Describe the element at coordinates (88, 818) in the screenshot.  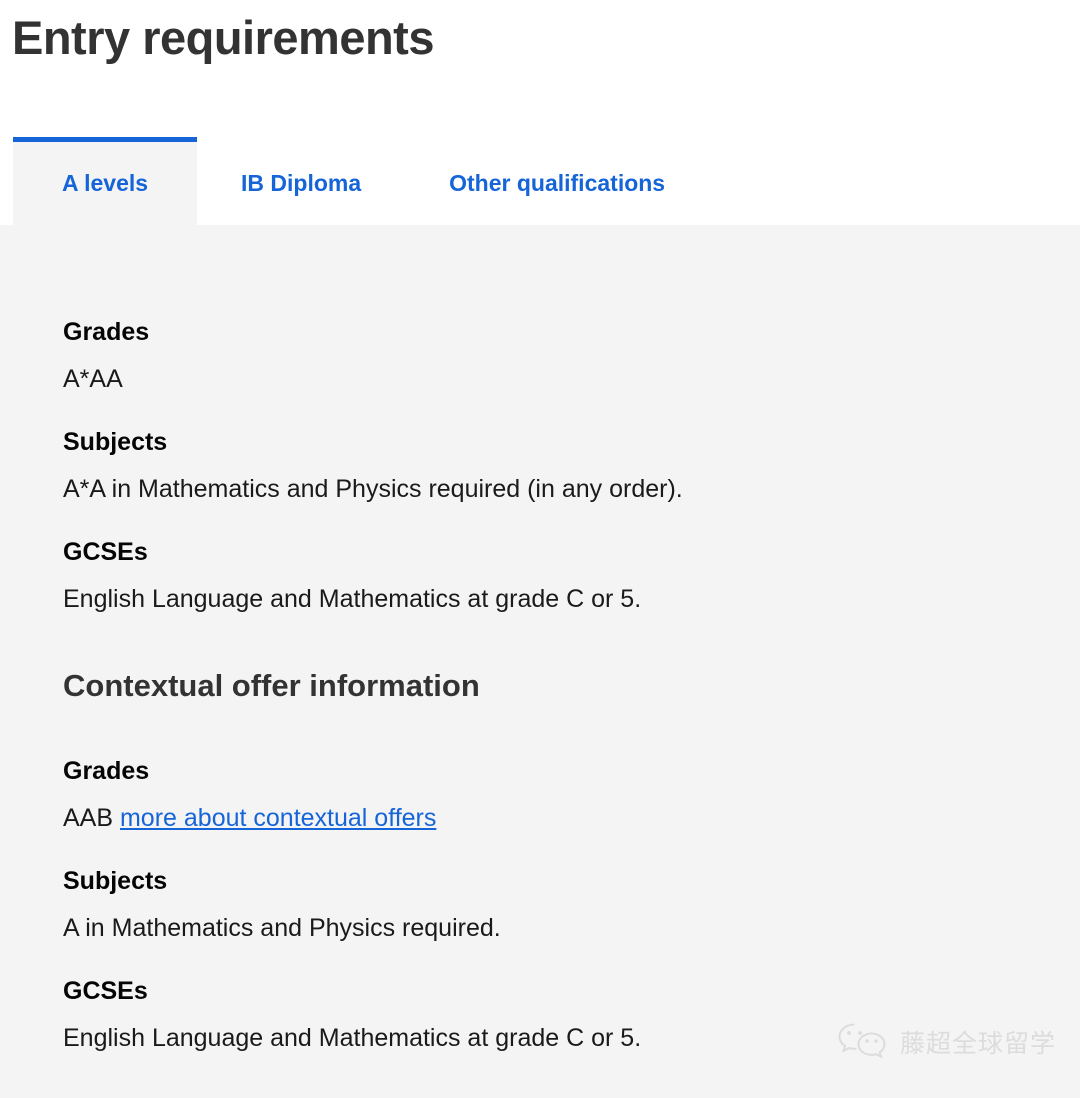
I see `contextual-grades-value: AAB` at that location.